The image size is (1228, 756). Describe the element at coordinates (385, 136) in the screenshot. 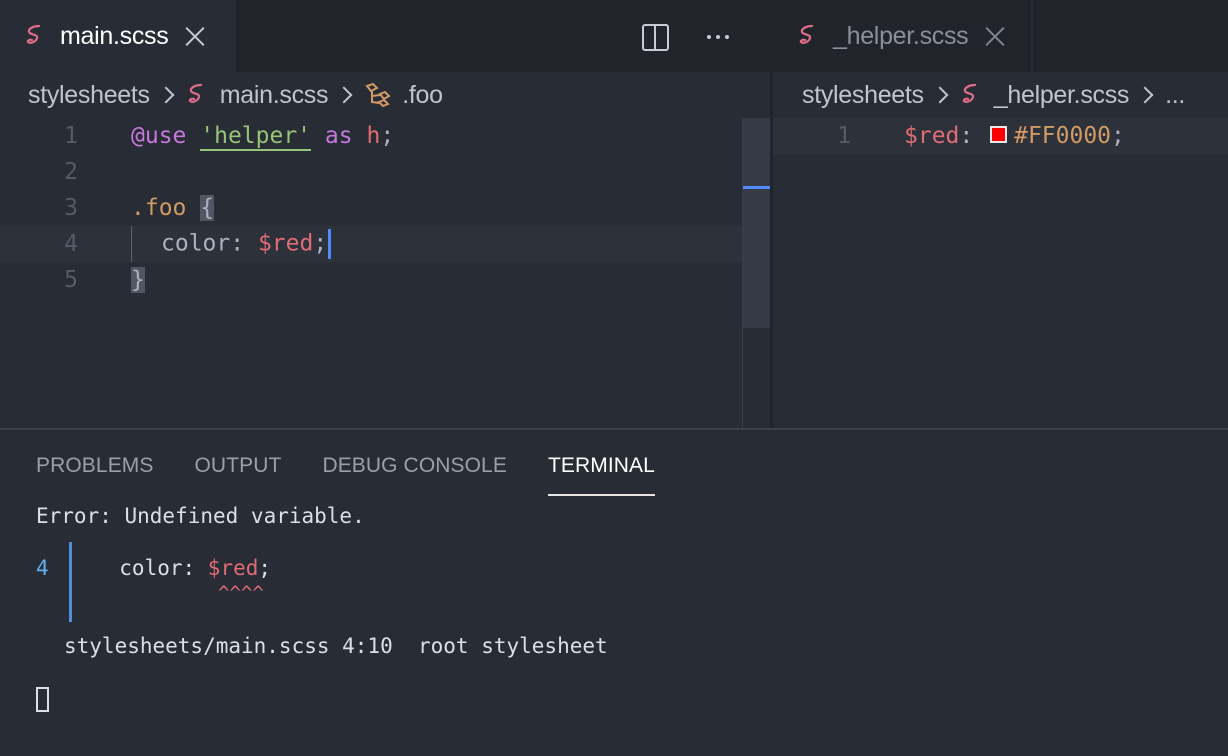

I see `code-line-1: 1 @use 'helper' as h;` at that location.